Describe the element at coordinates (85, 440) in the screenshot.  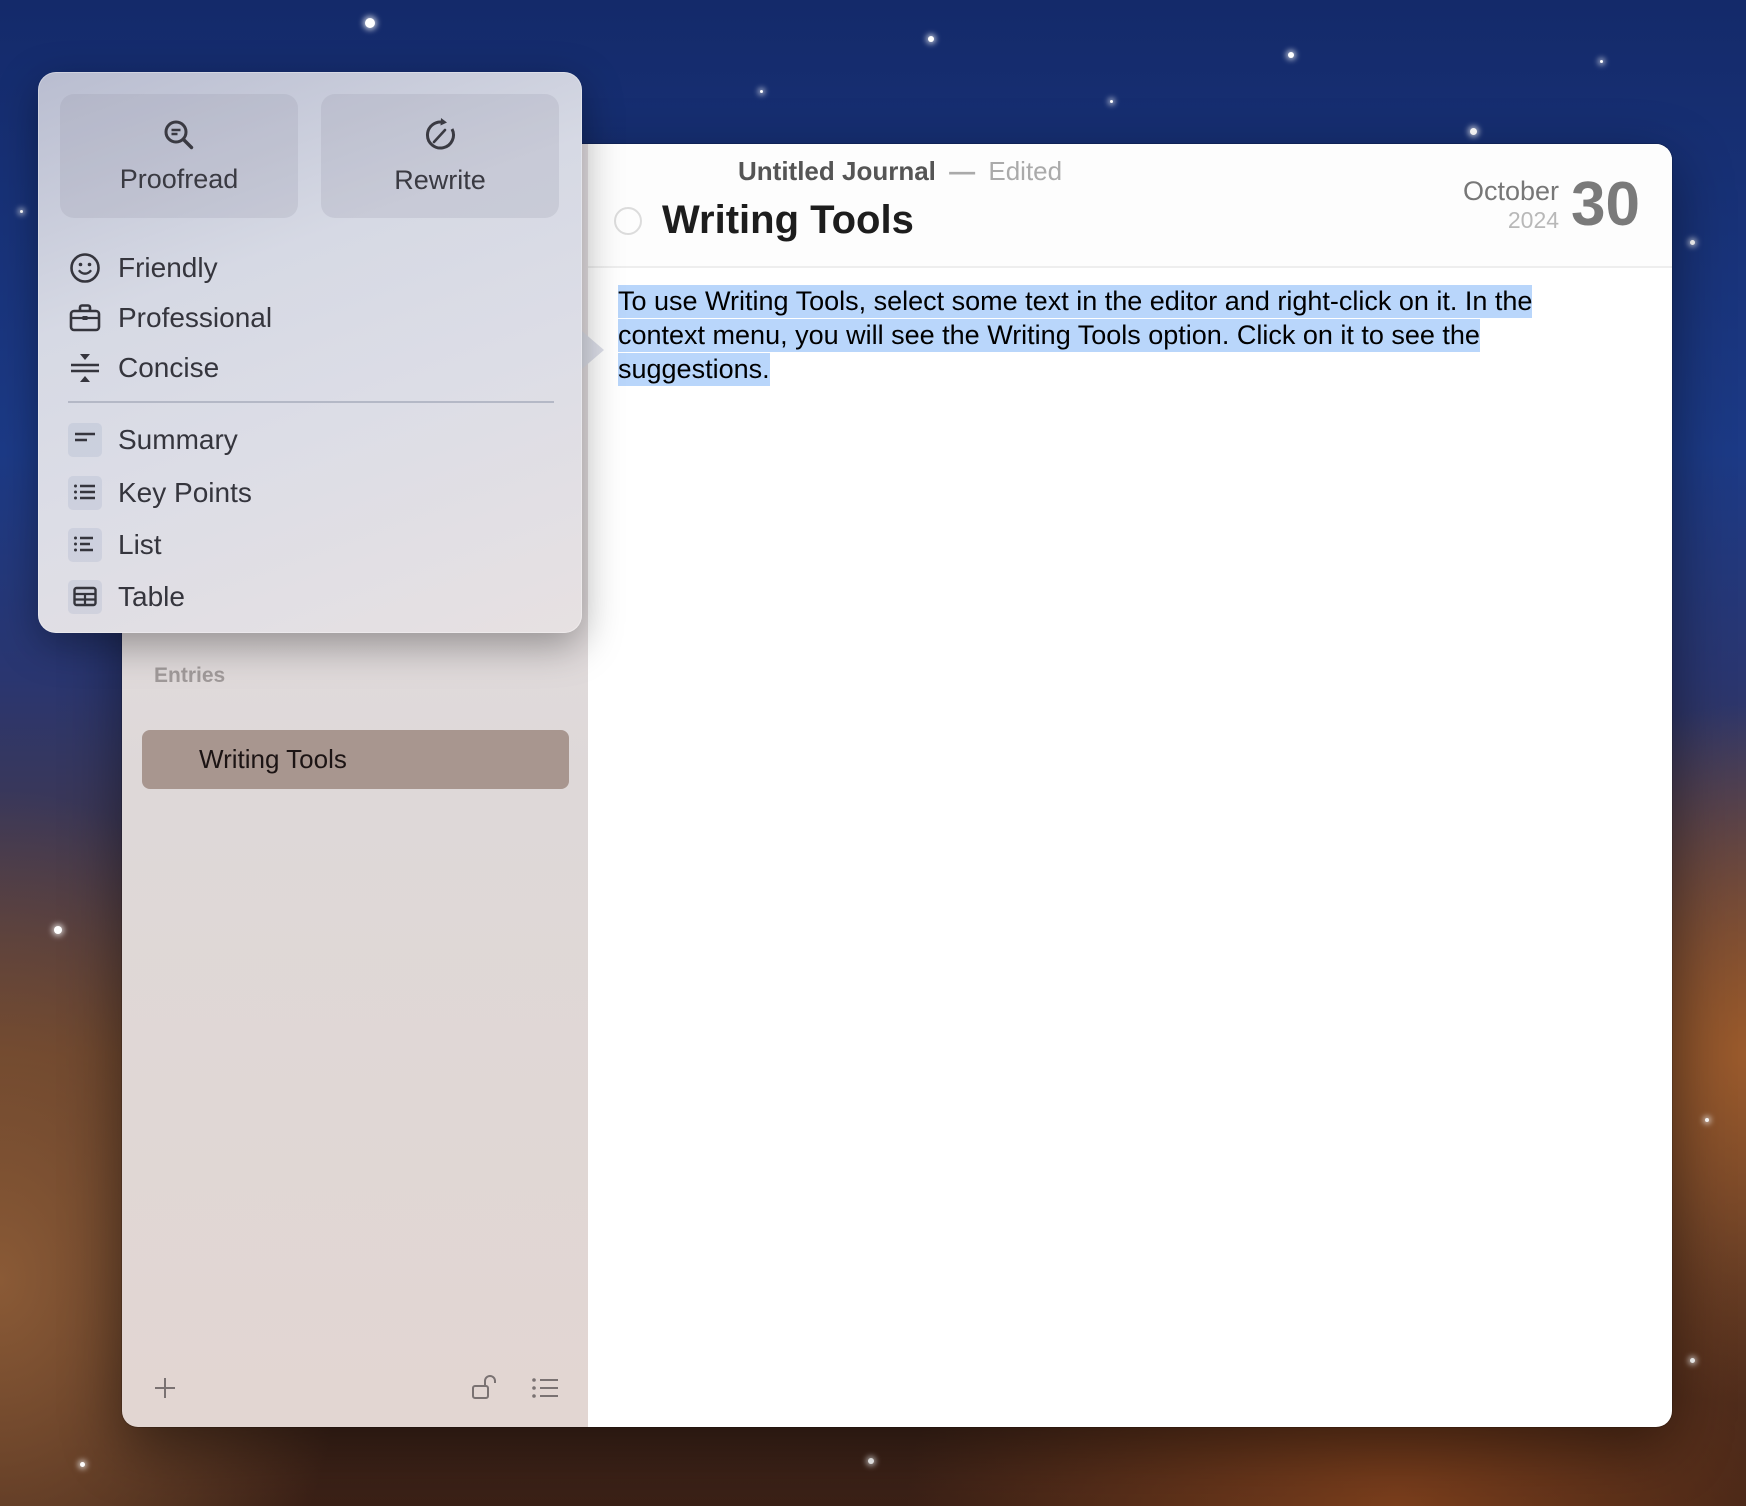
I see `summary-lines-icon` at that location.